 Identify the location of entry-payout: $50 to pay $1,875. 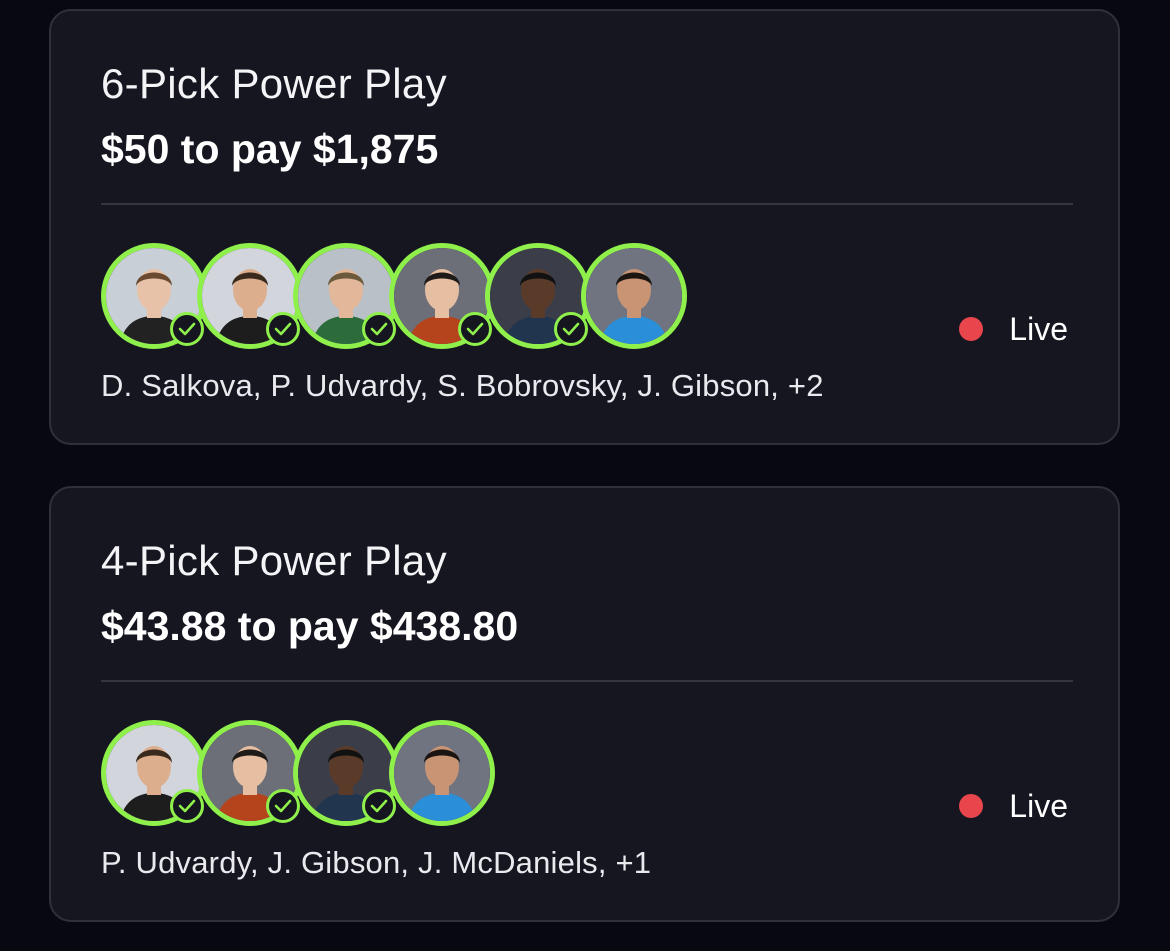
(270, 149).